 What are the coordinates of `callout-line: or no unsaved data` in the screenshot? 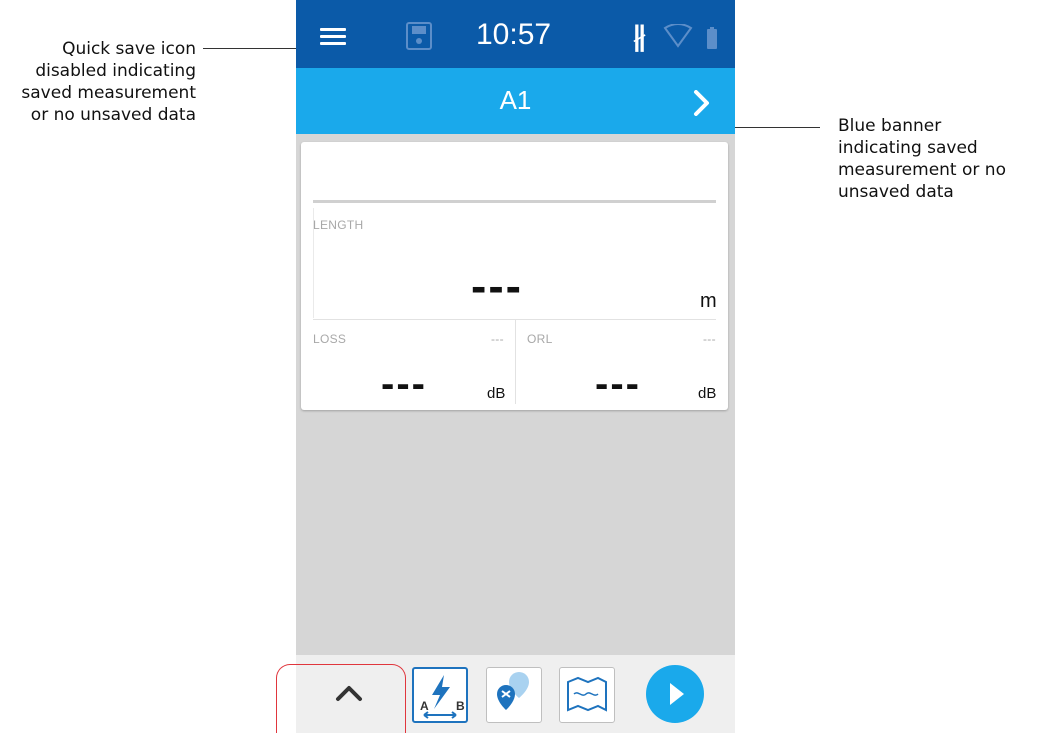 It's located at (113, 115).